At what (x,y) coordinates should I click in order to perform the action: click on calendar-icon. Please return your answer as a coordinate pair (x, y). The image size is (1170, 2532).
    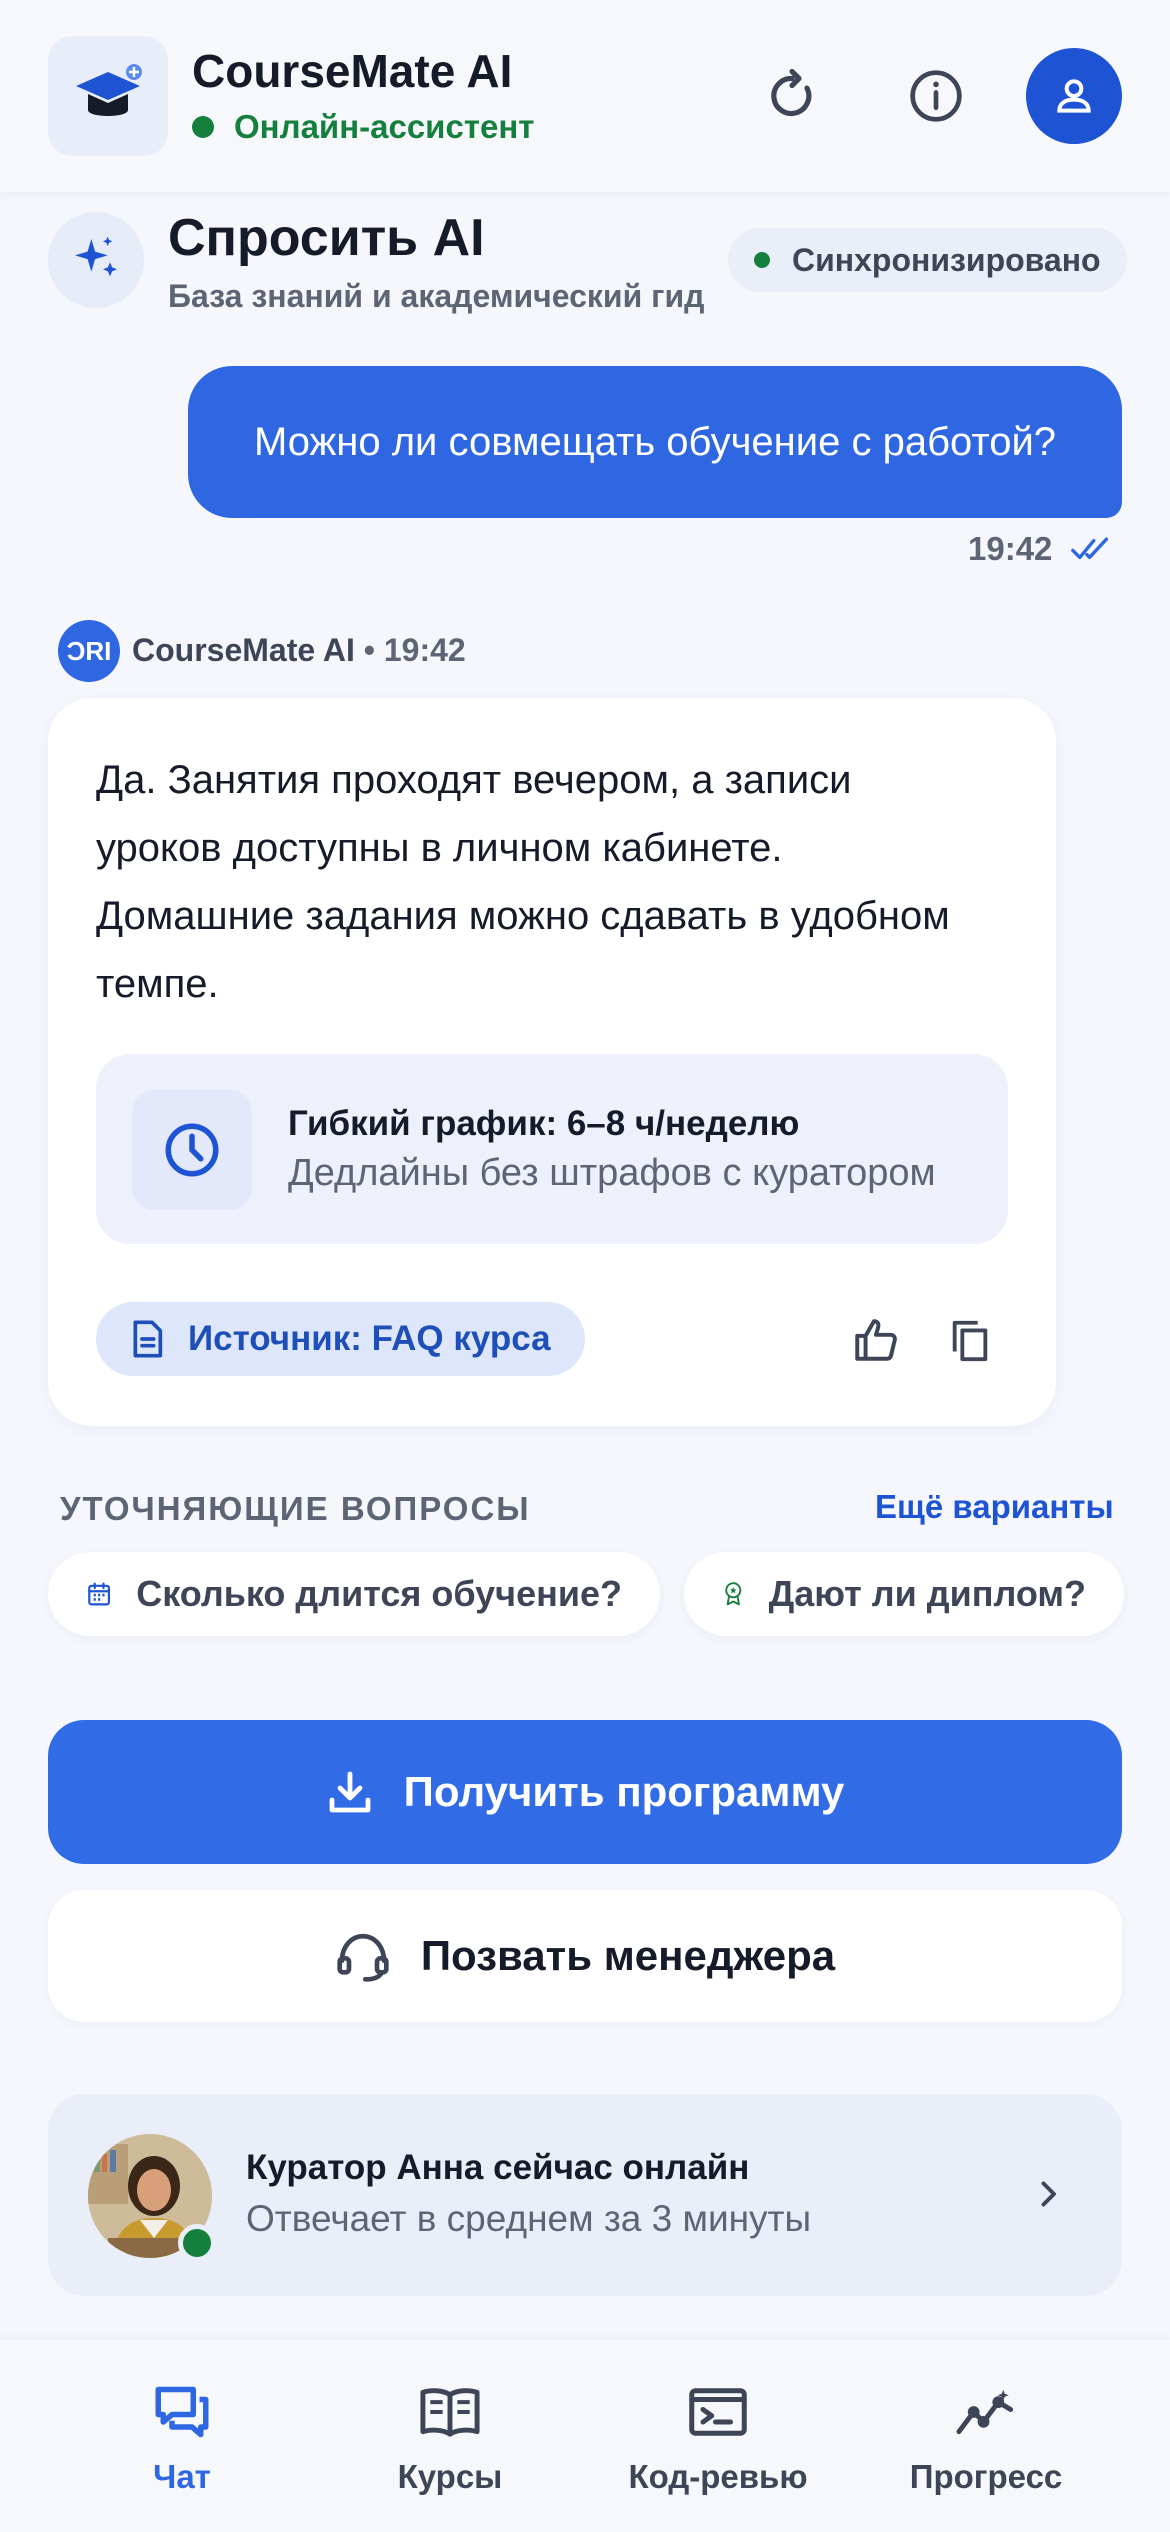
    Looking at the image, I should click on (99, 1594).